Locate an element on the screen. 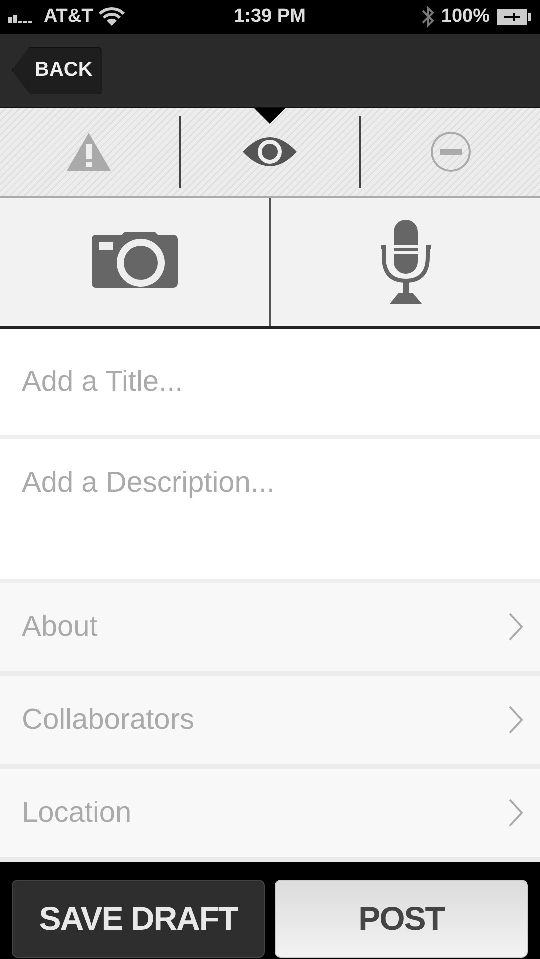 The height and width of the screenshot is (959, 540). row-label: Location is located at coordinates (77, 813).